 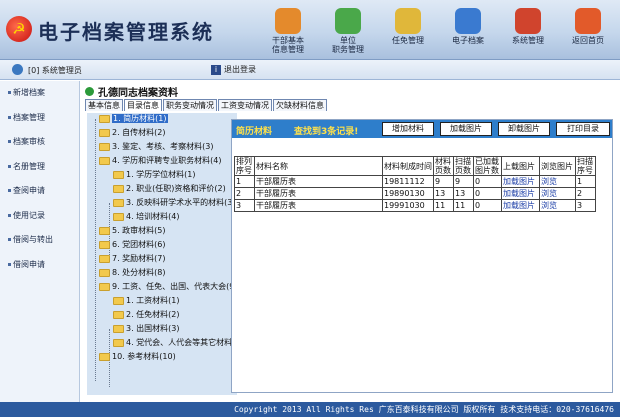 I want to click on tree-node-label: 5. 政审材料(5), so click(x=139, y=230).